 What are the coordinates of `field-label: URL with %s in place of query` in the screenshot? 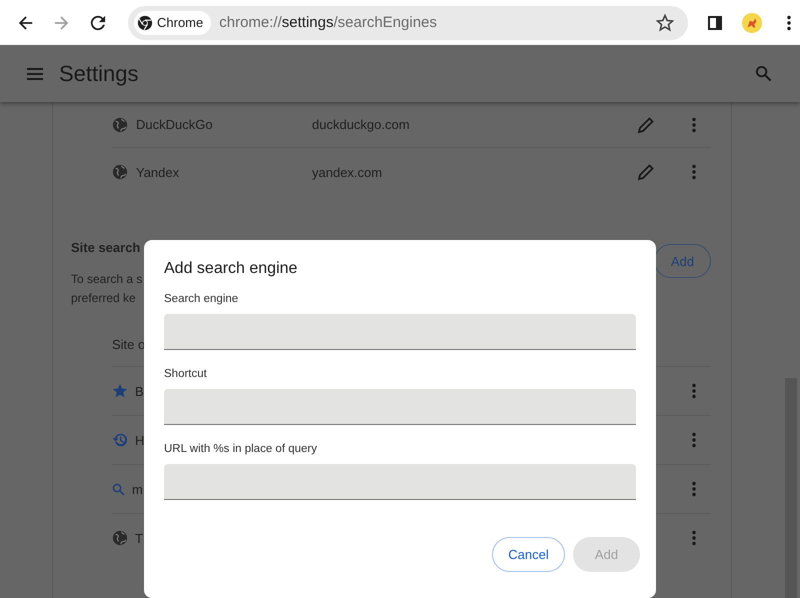 It's located at (241, 449).